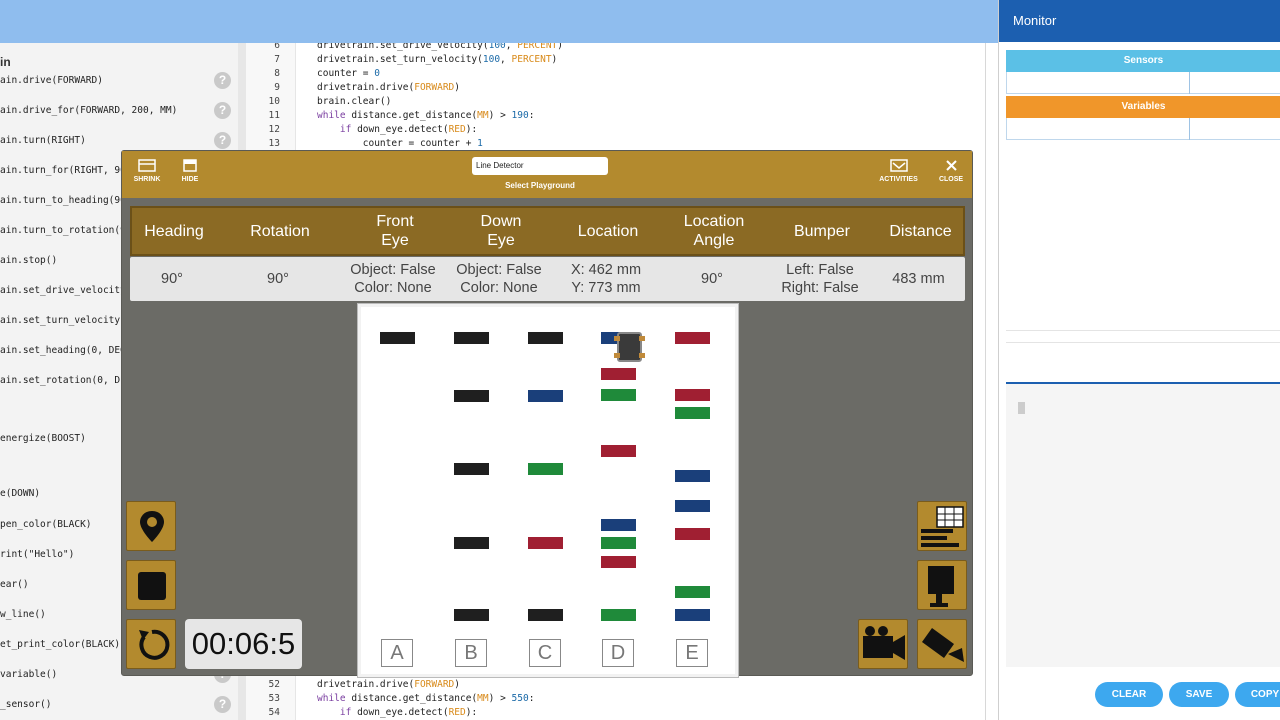  I want to click on line-number: 54, so click(274, 712).